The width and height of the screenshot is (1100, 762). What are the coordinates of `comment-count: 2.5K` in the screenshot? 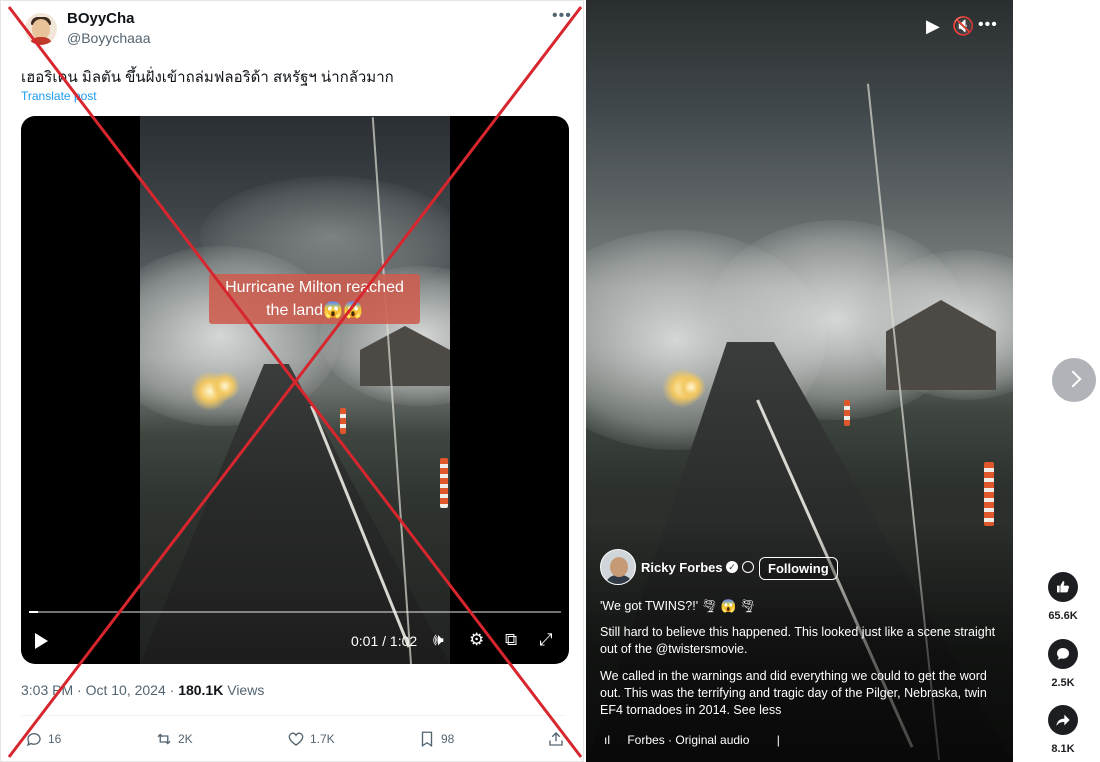 It's located at (1063, 683).